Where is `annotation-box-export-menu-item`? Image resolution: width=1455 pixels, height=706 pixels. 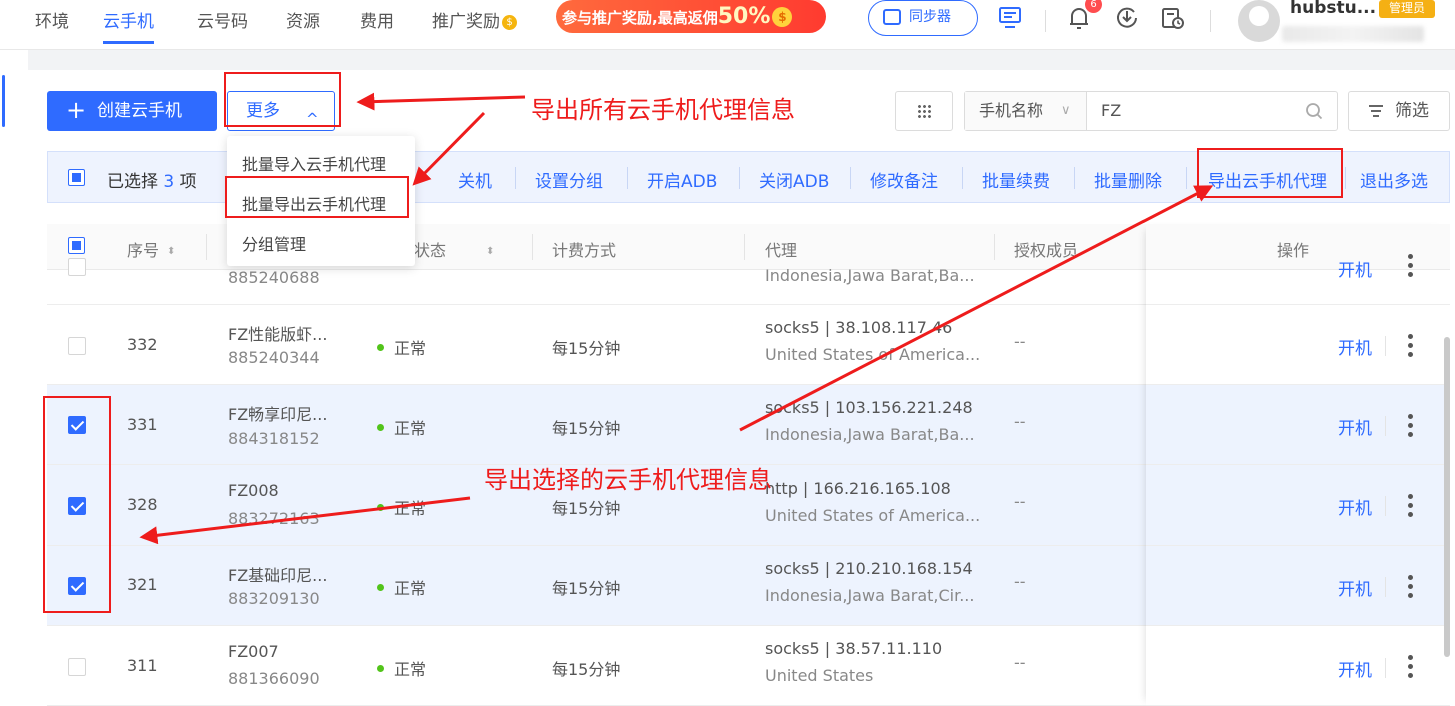 annotation-box-export-menu-item is located at coordinates (317, 197).